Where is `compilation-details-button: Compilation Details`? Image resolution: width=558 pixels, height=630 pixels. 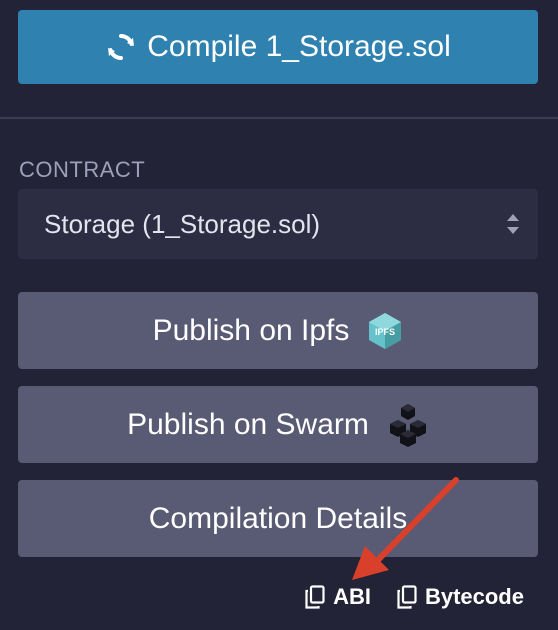
compilation-details-button: Compilation Details is located at coordinates (278, 518).